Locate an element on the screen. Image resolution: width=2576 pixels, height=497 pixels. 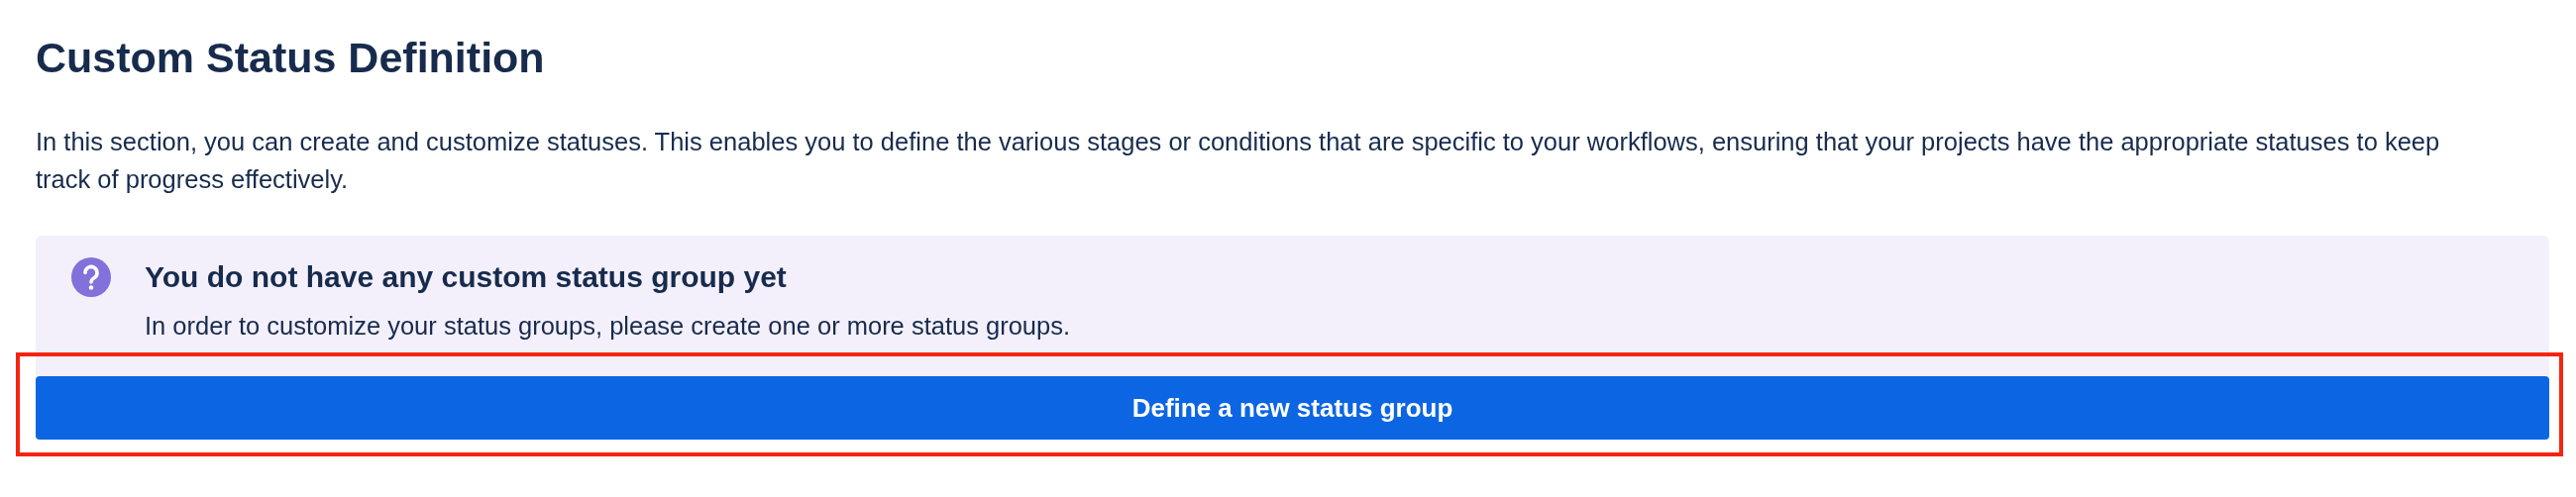
notice-heading: You do not have any custom status group yet is located at coordinates (466, 277).